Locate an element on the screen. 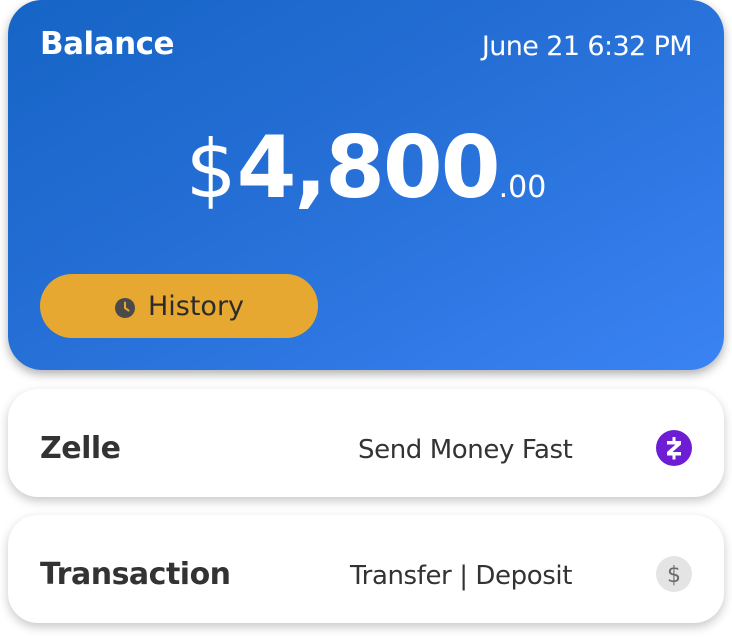  dollar-icon: $ is located at coordinates (674, 574).